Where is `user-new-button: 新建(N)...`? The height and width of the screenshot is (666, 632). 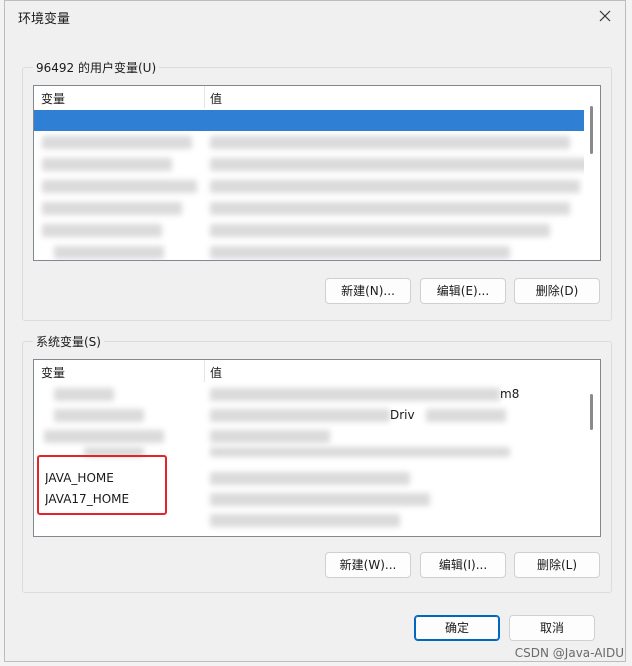 user-new-button: 新建(N)... is located at coordinates (368, 291).